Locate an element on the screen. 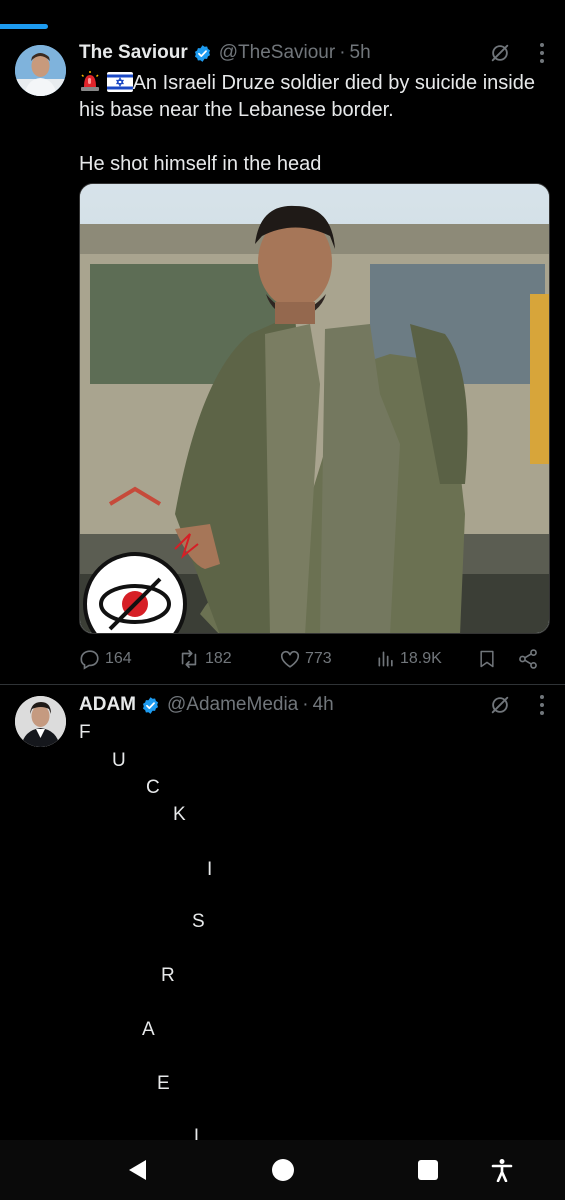 This screenshot has height=1200, width=565. tweet-letter: U is located at coordinates (119, 760).